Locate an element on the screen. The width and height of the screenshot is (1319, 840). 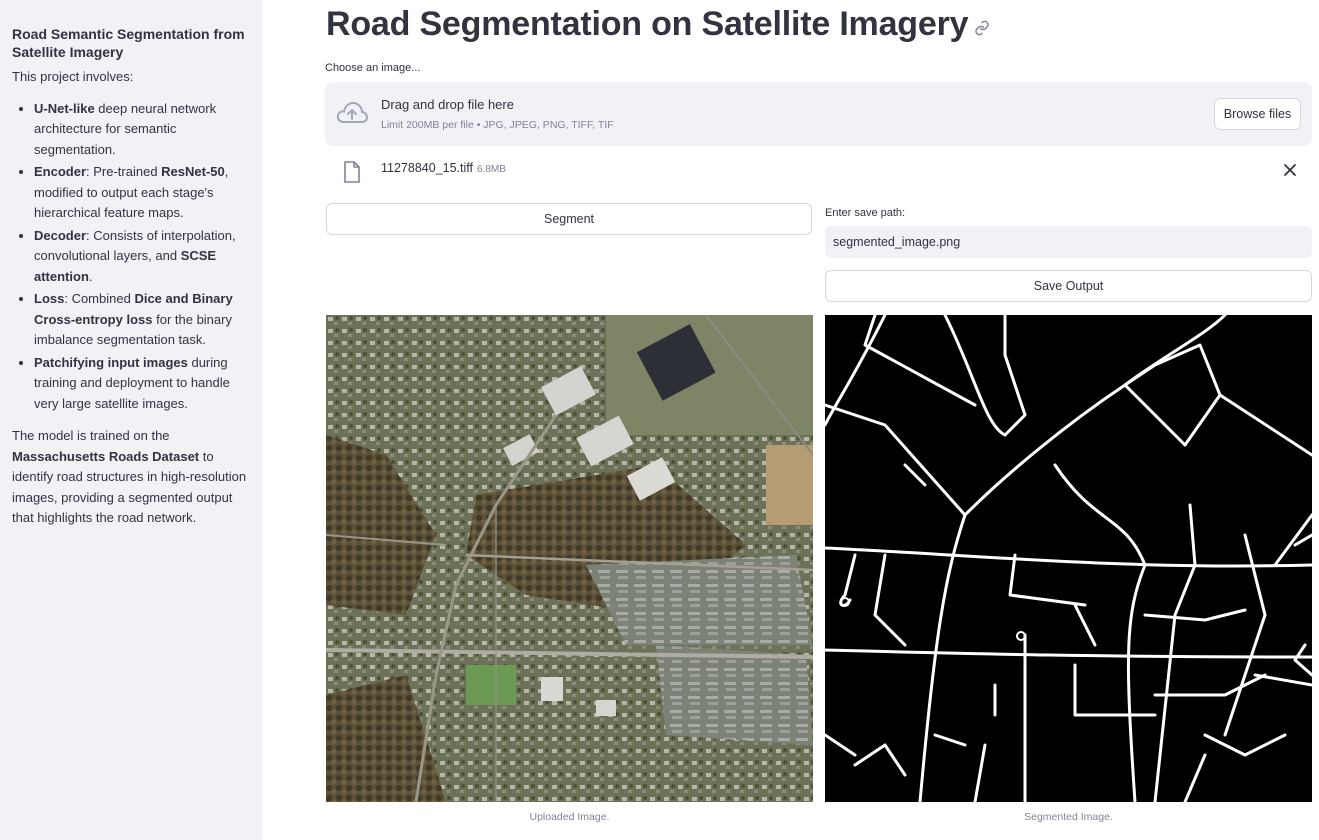
bullet-text: : Combined is located at coordinates (99, 298).